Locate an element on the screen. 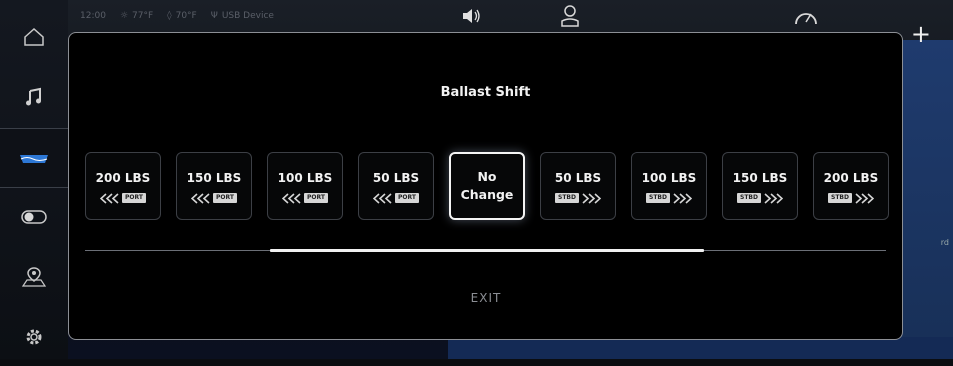  ballast-option-6: 50 LBS STBD is located at coordinates (578, 186).